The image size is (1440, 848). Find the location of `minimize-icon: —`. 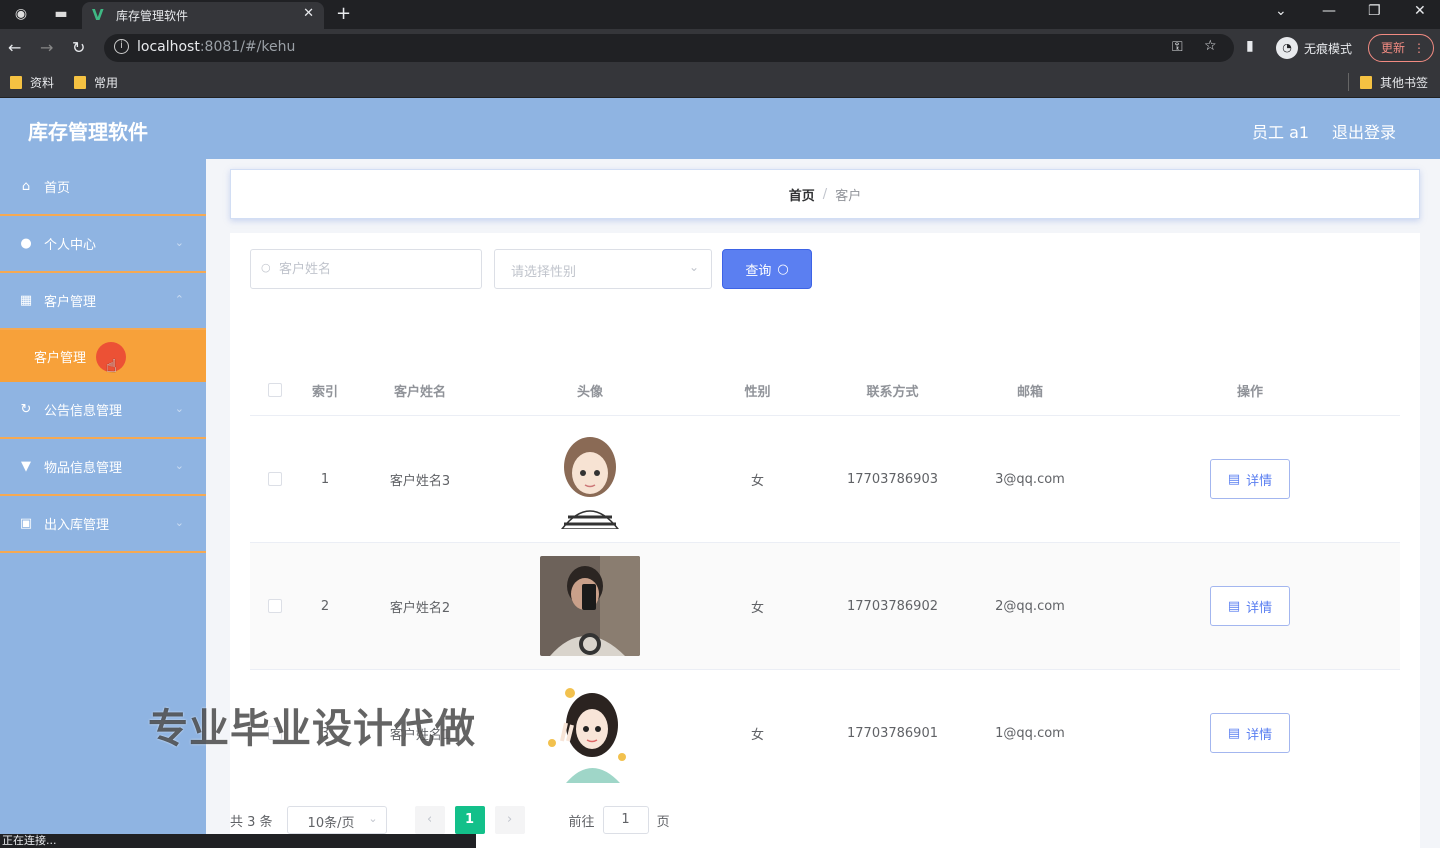

minimize-icon: — is located at coordinates (1329, 11).